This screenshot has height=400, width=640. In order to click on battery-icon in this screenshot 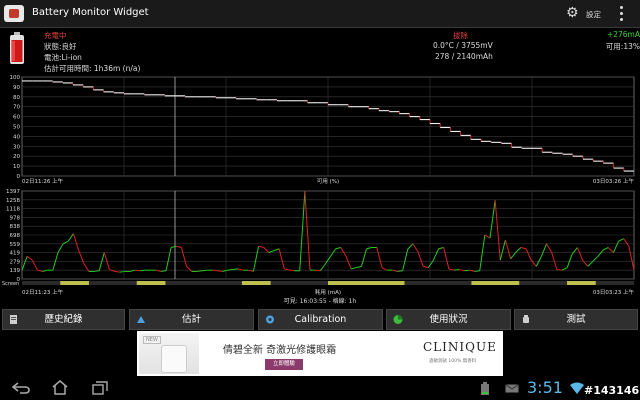, I will do `click(17, 48)`.